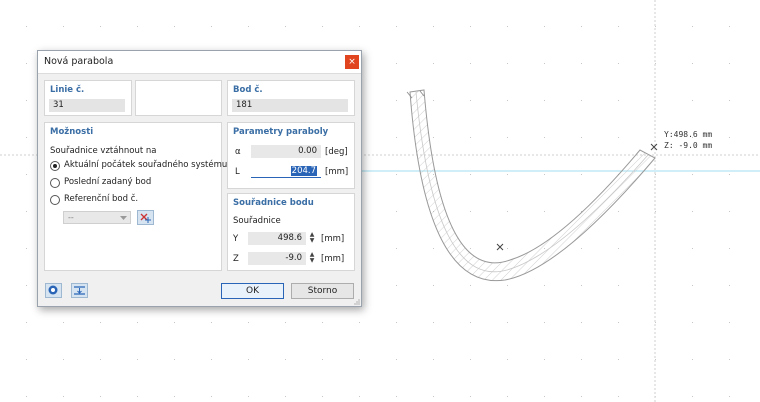 This screenshot has width=760, height=402. What do you see at coordinates (257, 221) in the screenshot?
I see `coords-subtitle: Souřadnice` at bounding box center [257, 221].